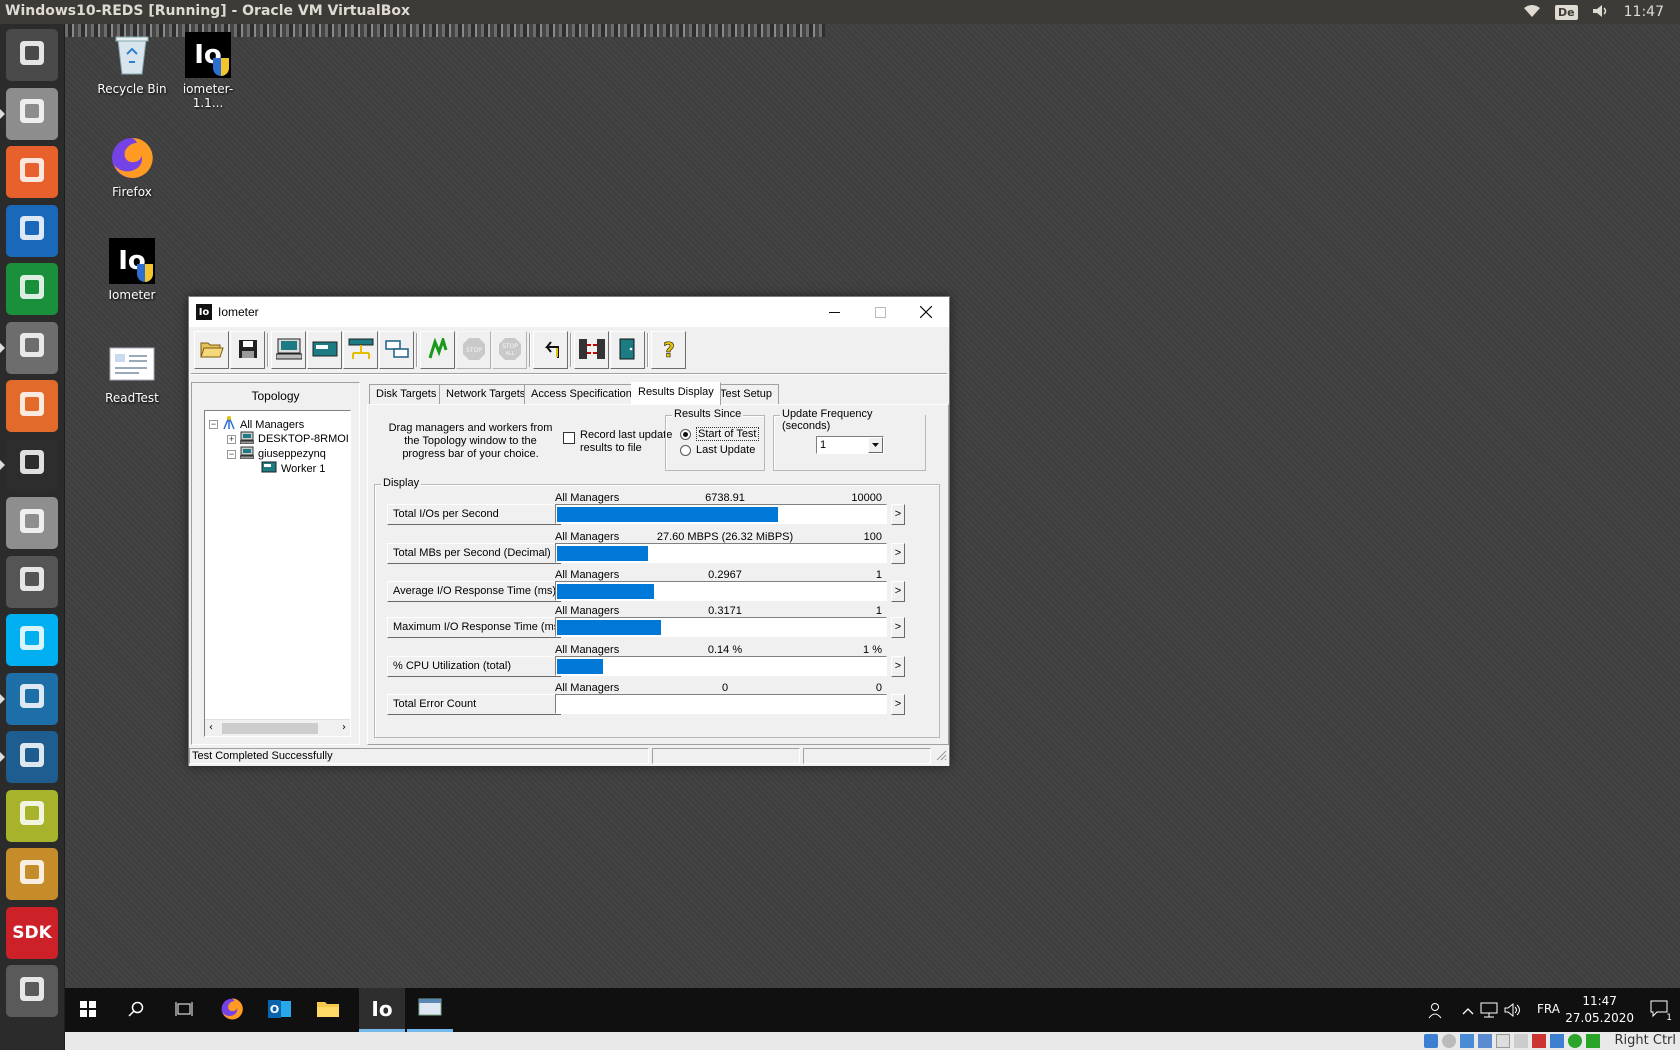 This screenshot has width=1680, height=1050. What do you see at coordinates (1593, 1041) in the screenshot?
I see `mouse-integration-icon` at bounding box center [1593, 1041].